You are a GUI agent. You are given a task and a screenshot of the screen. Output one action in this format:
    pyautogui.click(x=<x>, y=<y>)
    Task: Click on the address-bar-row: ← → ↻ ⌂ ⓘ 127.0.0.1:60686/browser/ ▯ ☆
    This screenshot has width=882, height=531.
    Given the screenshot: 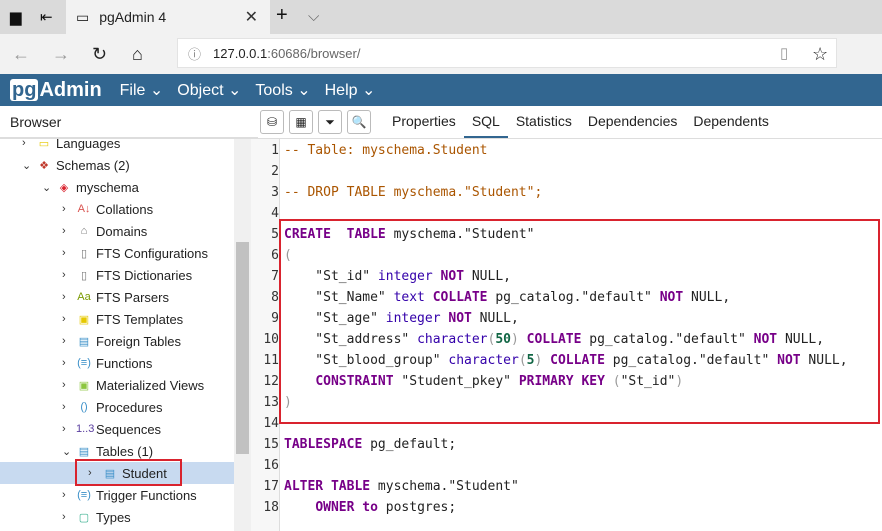 What is the action you would take?
    pyautogui.click(x=441, y=54)
    